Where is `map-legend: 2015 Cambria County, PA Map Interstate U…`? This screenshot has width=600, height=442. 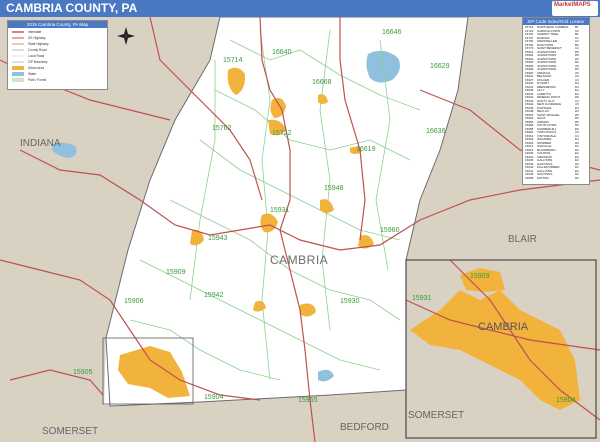
map-legend: 2015 Cambria County, PA Map Interstate U… is located at coordinates (57, 55).